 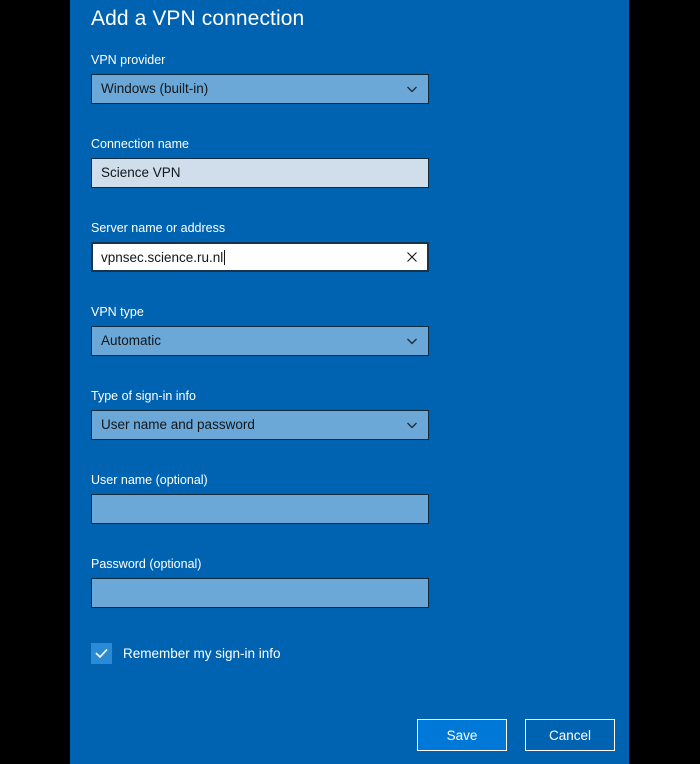 I want to click on dropdown-signin-type-value: User name and password, so click(x=178, y=425).